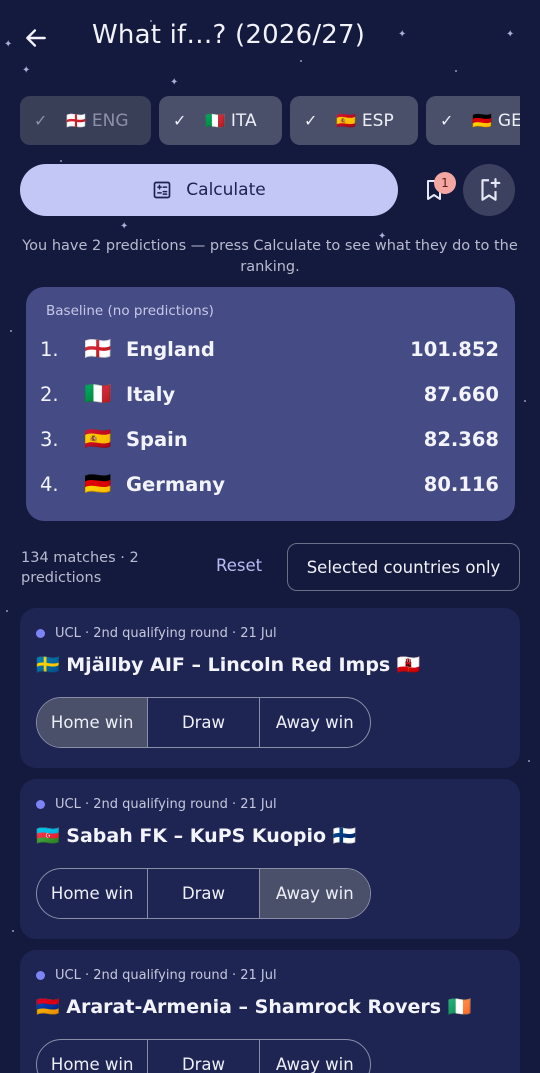  Describe the element at coordinates (229, 35) in the screenshot. I see `page-title: What if…? (2026/27)` at that location.